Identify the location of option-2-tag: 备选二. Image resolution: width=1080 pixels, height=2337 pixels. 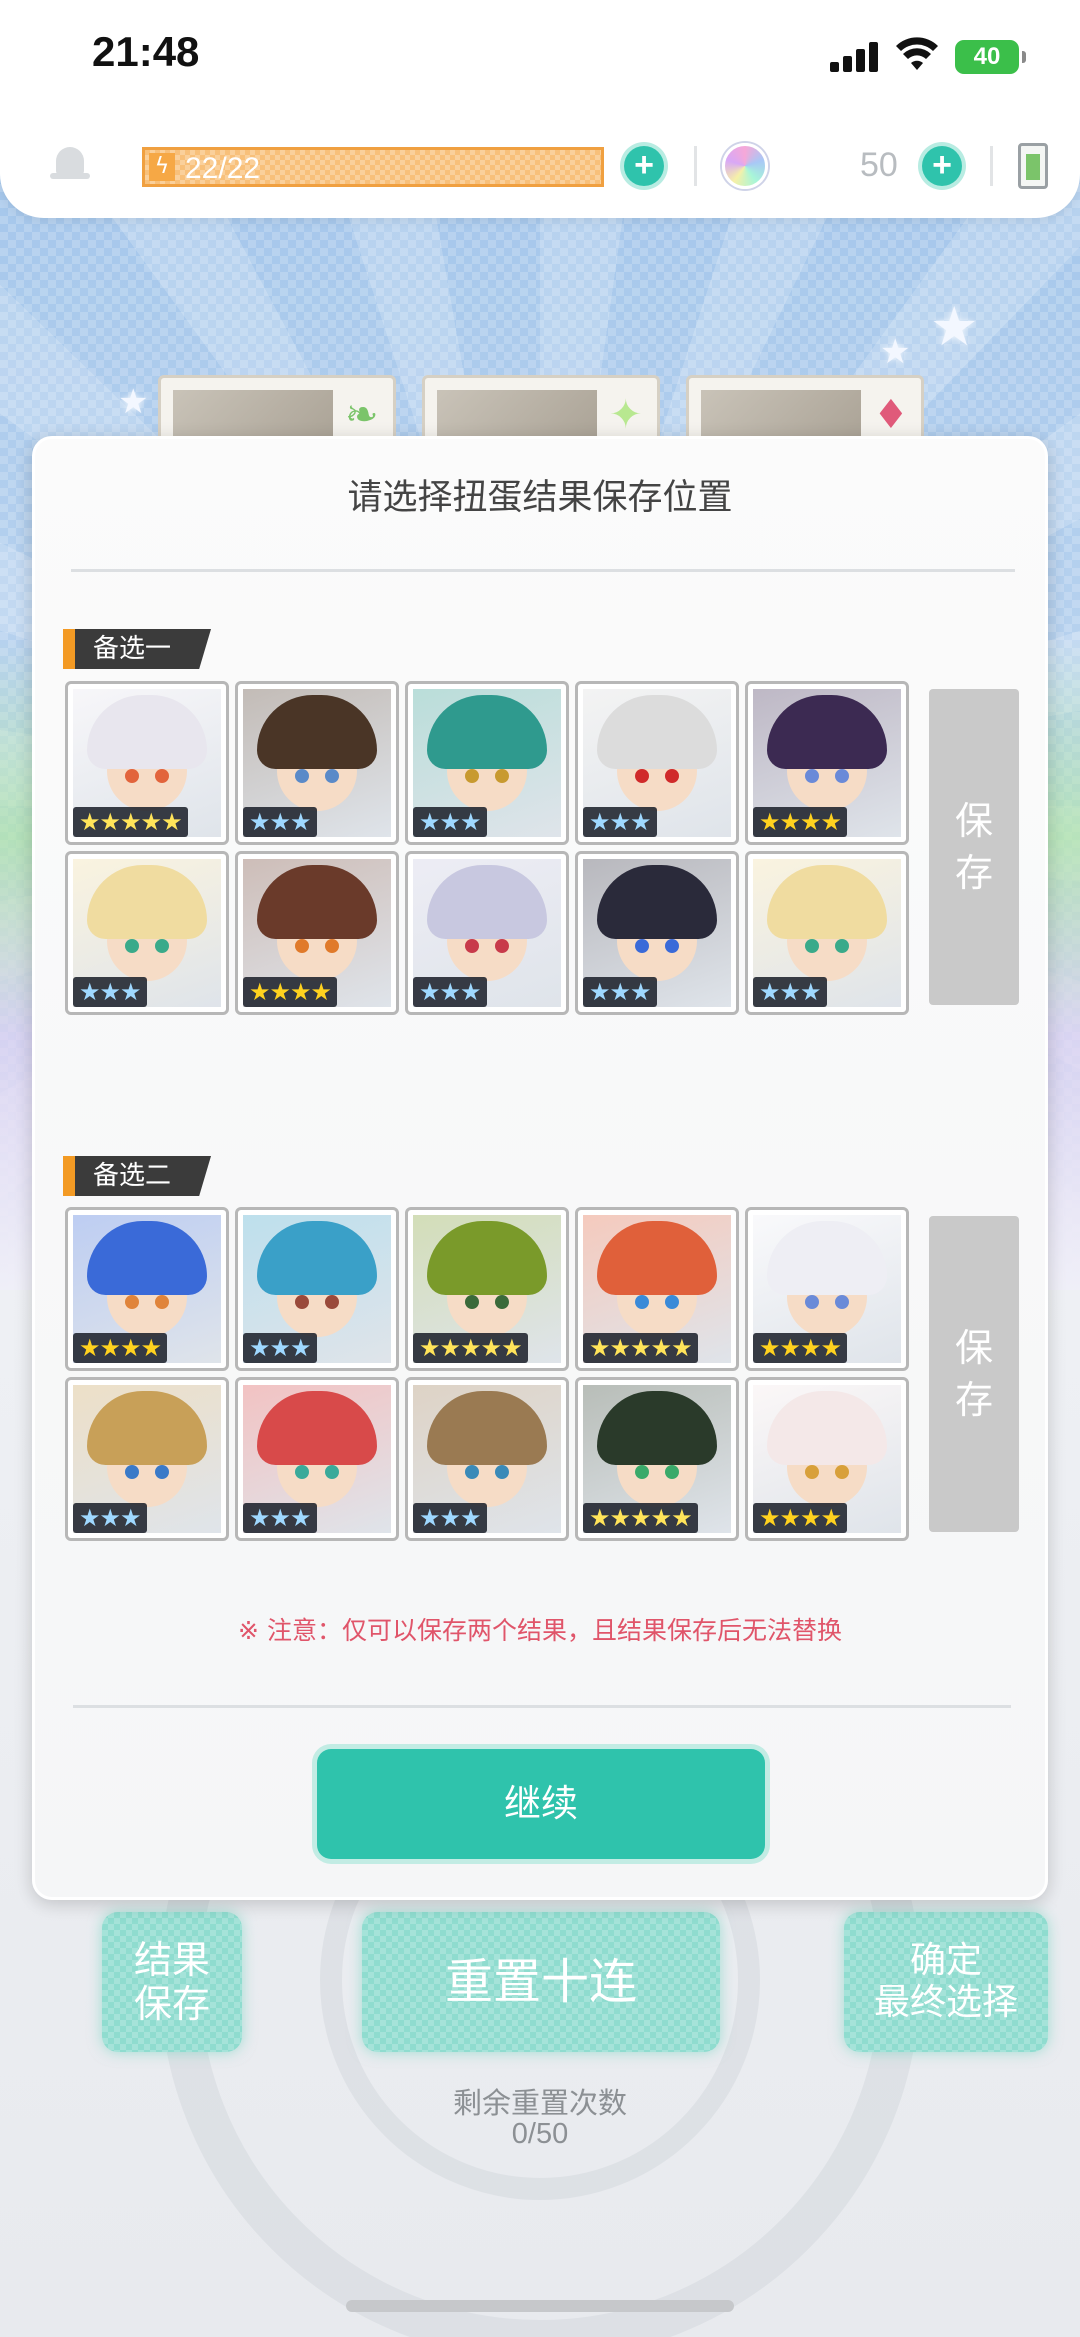
(137, 1176).